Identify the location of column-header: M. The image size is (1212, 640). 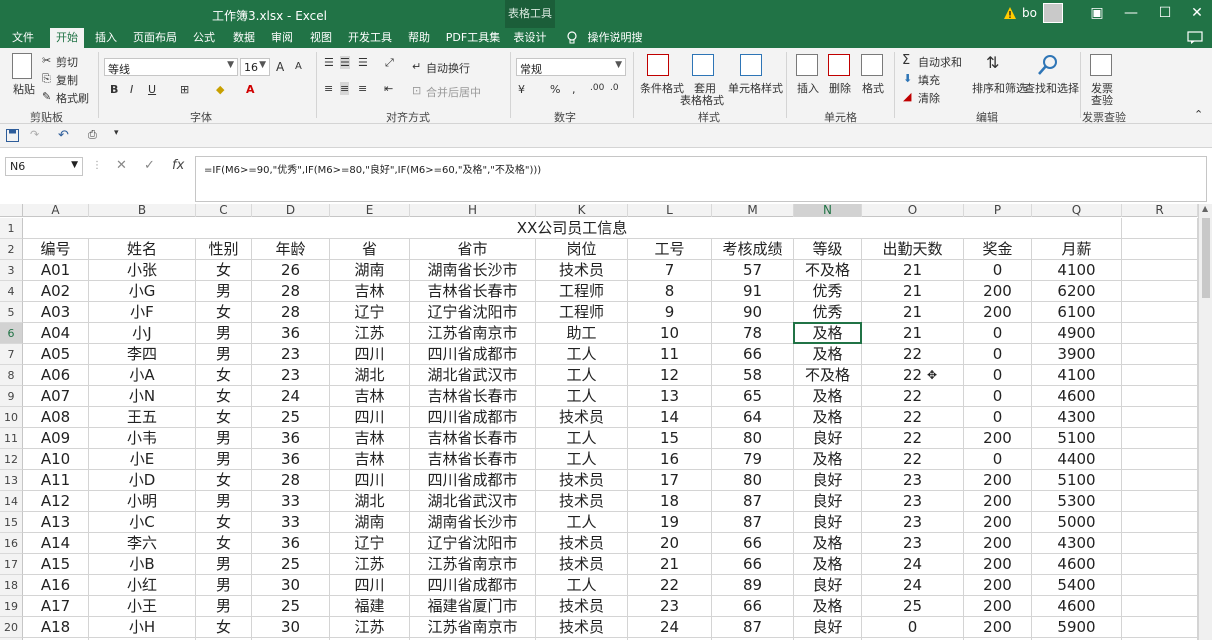
(753, 210).